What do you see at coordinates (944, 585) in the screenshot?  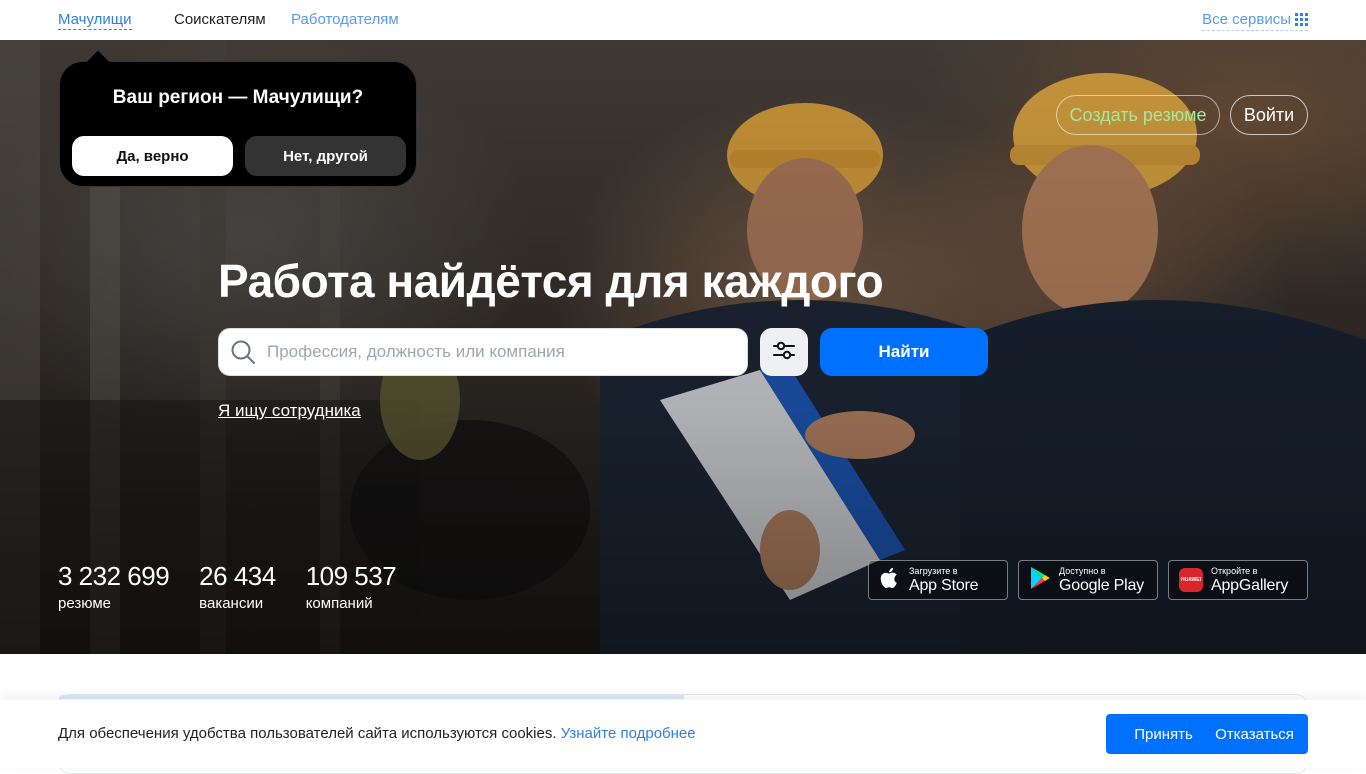 I see `app-store-big: App Store` at bounding box center [944, 585].